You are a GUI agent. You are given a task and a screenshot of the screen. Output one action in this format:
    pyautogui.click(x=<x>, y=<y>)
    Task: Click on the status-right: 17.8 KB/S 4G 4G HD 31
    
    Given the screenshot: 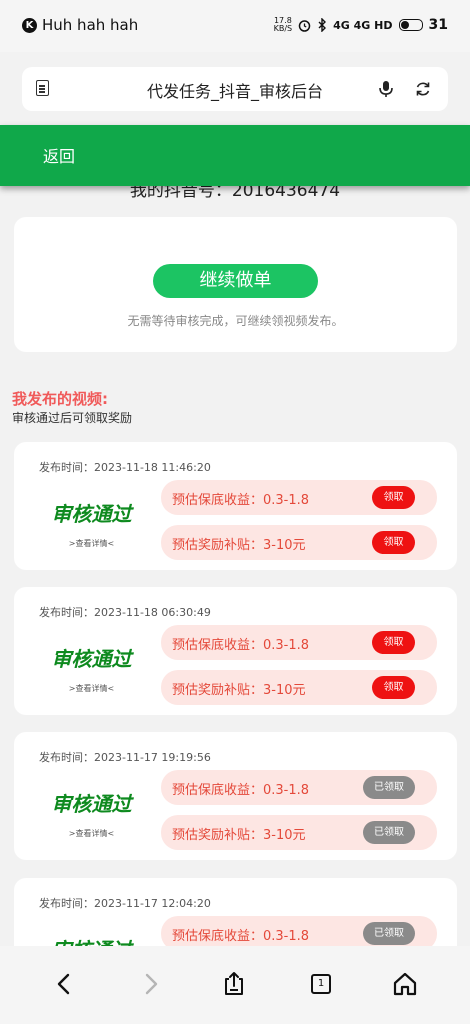 What is the action you would take?
    pyautogui.click(x=361, y=25)
    